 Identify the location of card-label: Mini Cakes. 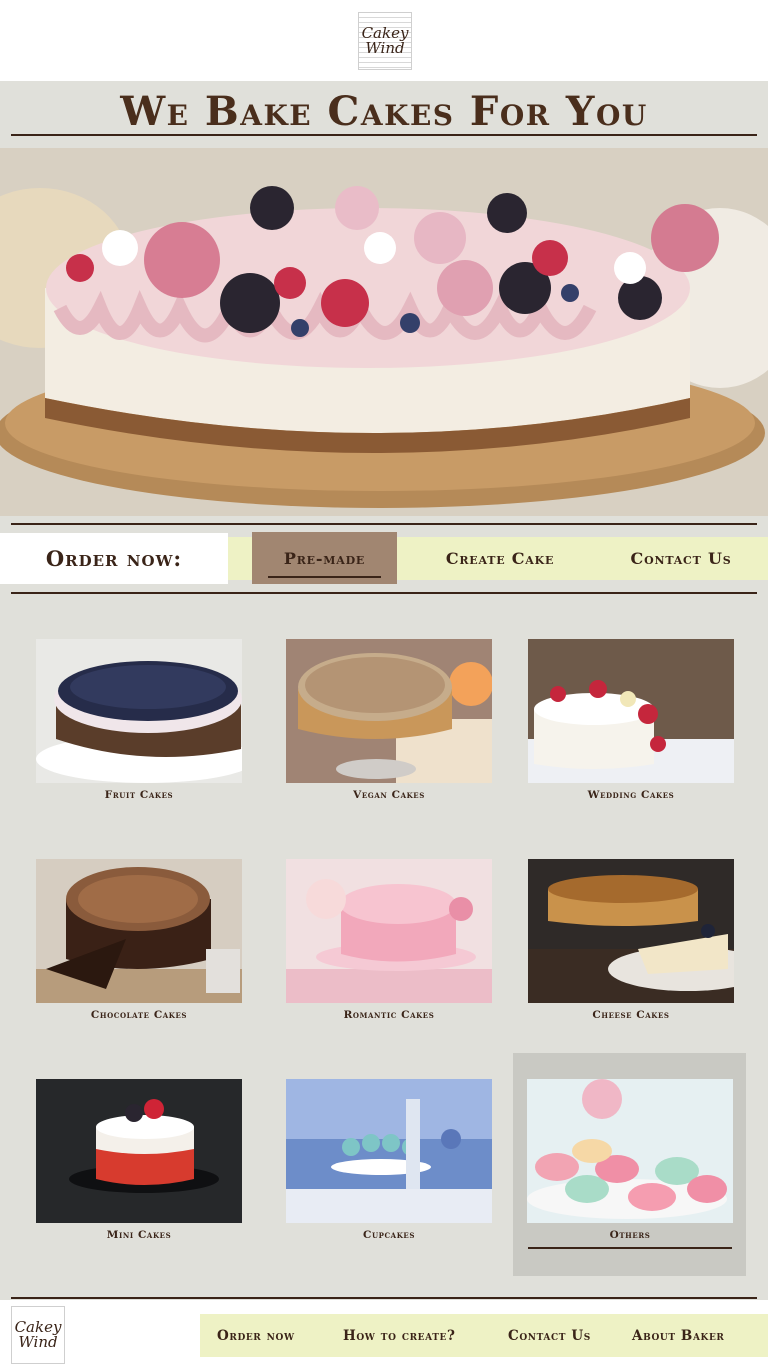
(139, 1235).